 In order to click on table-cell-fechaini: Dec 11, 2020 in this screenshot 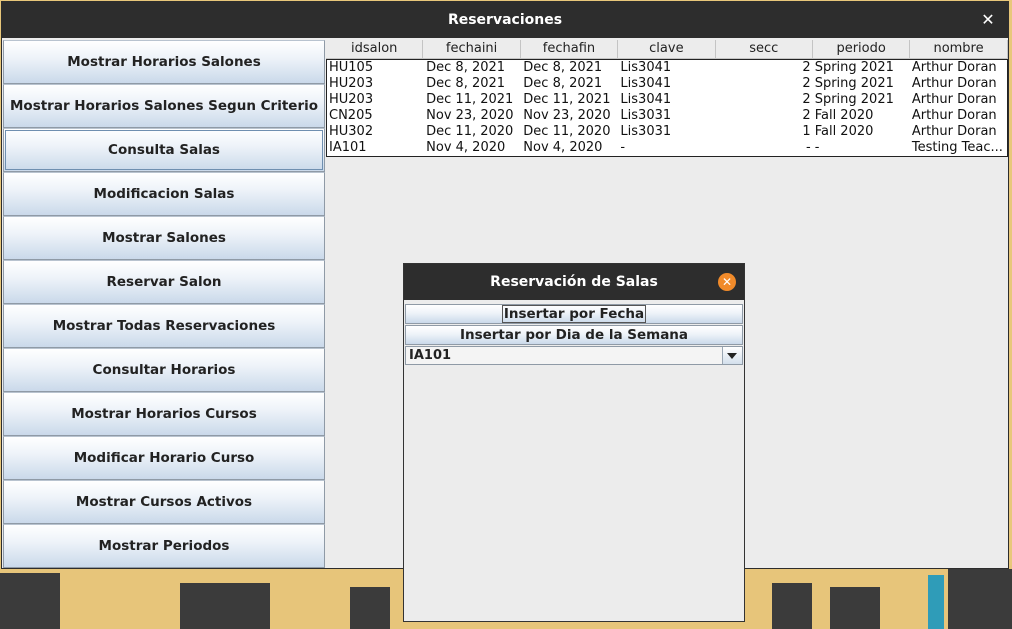, I will do `click(470, 131)`.